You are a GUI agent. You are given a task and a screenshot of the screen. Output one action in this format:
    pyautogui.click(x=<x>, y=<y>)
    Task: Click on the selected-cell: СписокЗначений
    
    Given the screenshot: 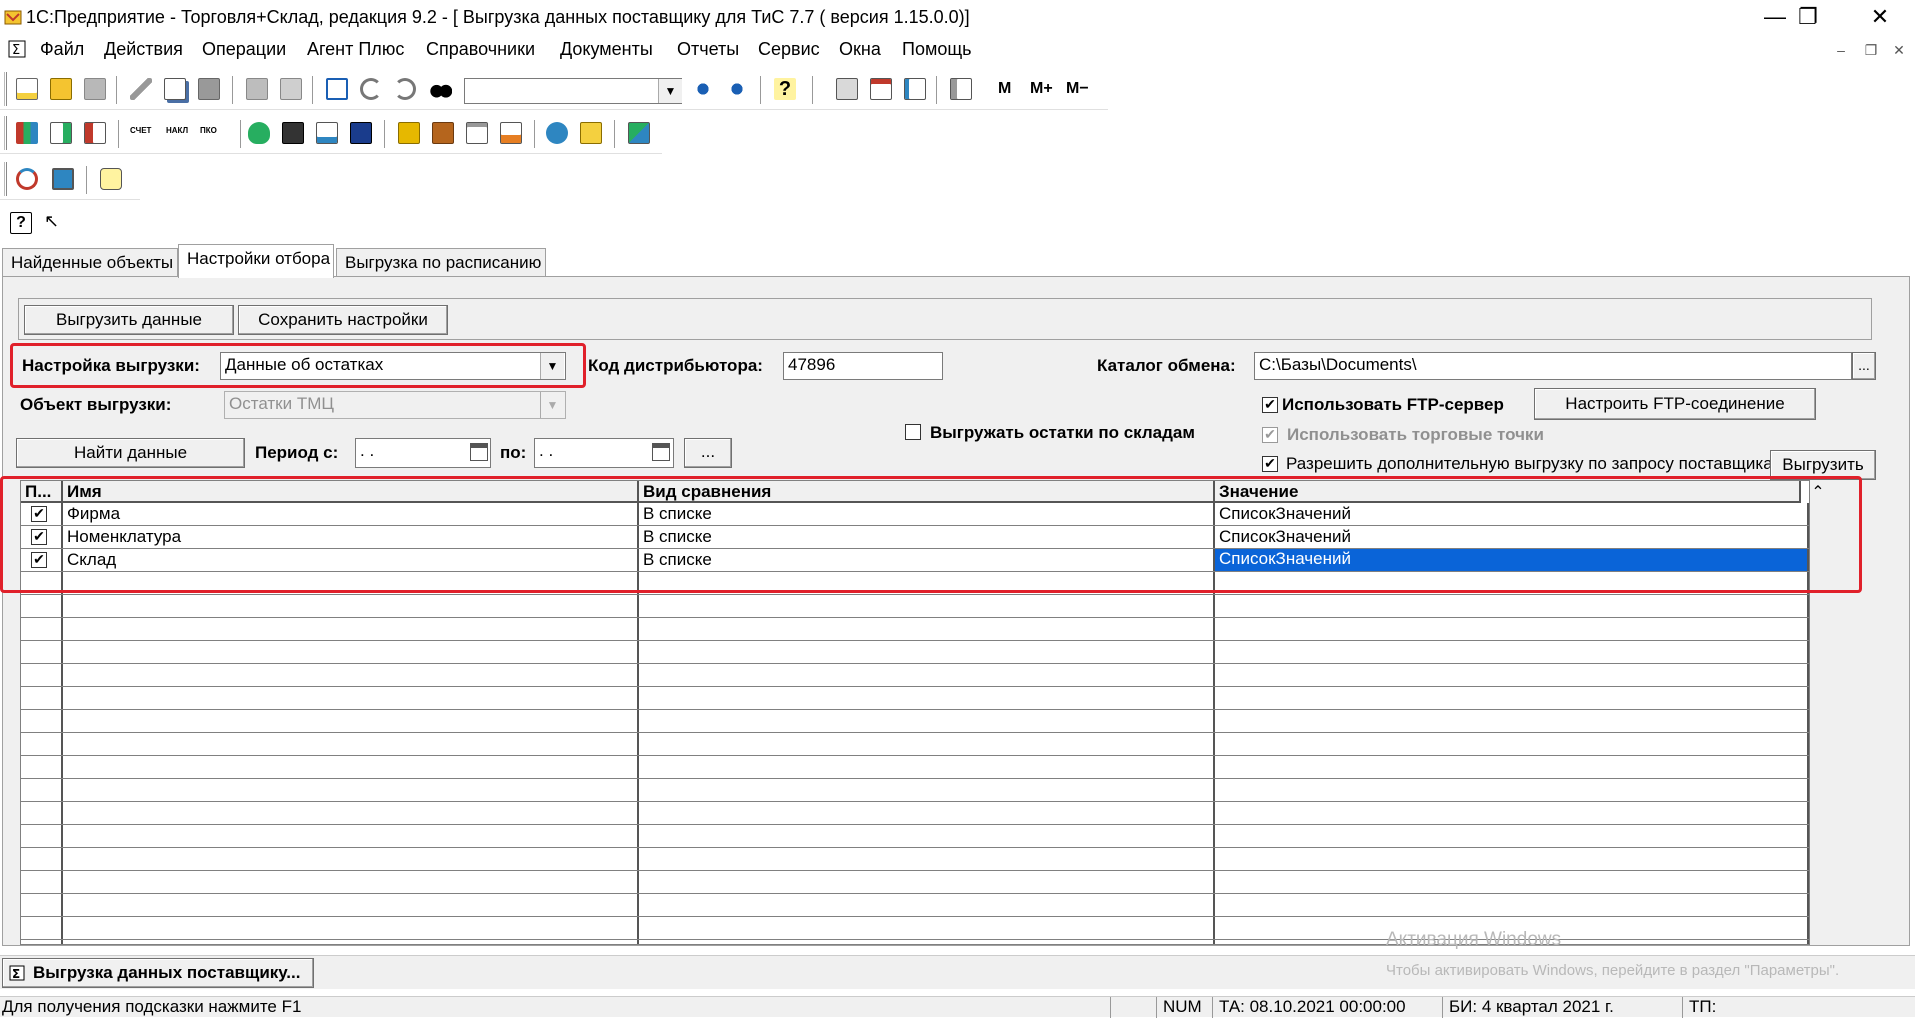 What is the action you would take?
    pyautogui.click(x=1511, y=560)
    